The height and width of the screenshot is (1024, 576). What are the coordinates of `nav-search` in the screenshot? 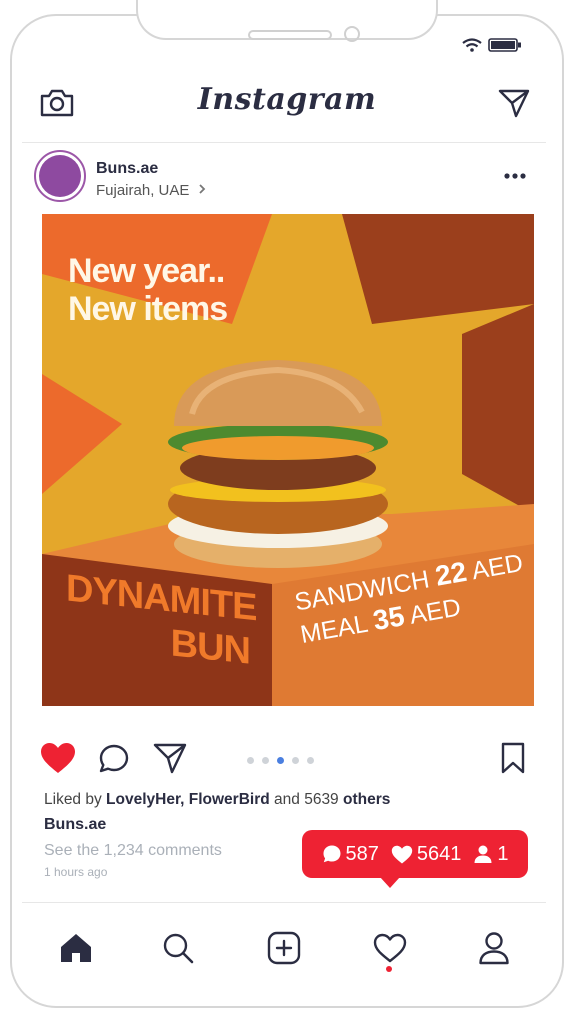 It's located at (178, 948).